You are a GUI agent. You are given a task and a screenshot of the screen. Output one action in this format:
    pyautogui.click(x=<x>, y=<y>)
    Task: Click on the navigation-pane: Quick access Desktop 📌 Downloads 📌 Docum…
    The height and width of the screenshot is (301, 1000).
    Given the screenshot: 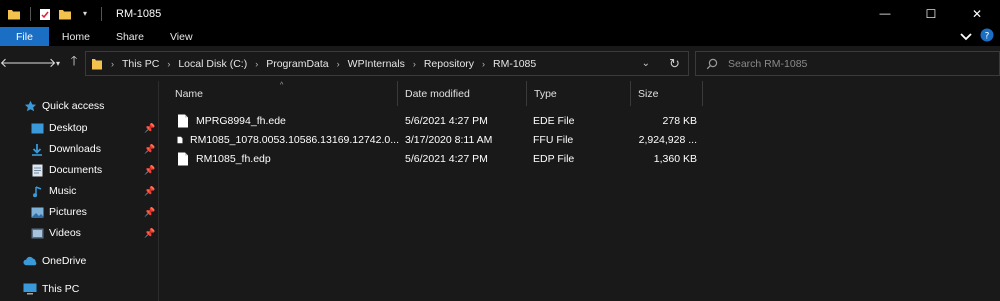 What is the action you would take?
    pyautogui.click(x=79, y=191)
    